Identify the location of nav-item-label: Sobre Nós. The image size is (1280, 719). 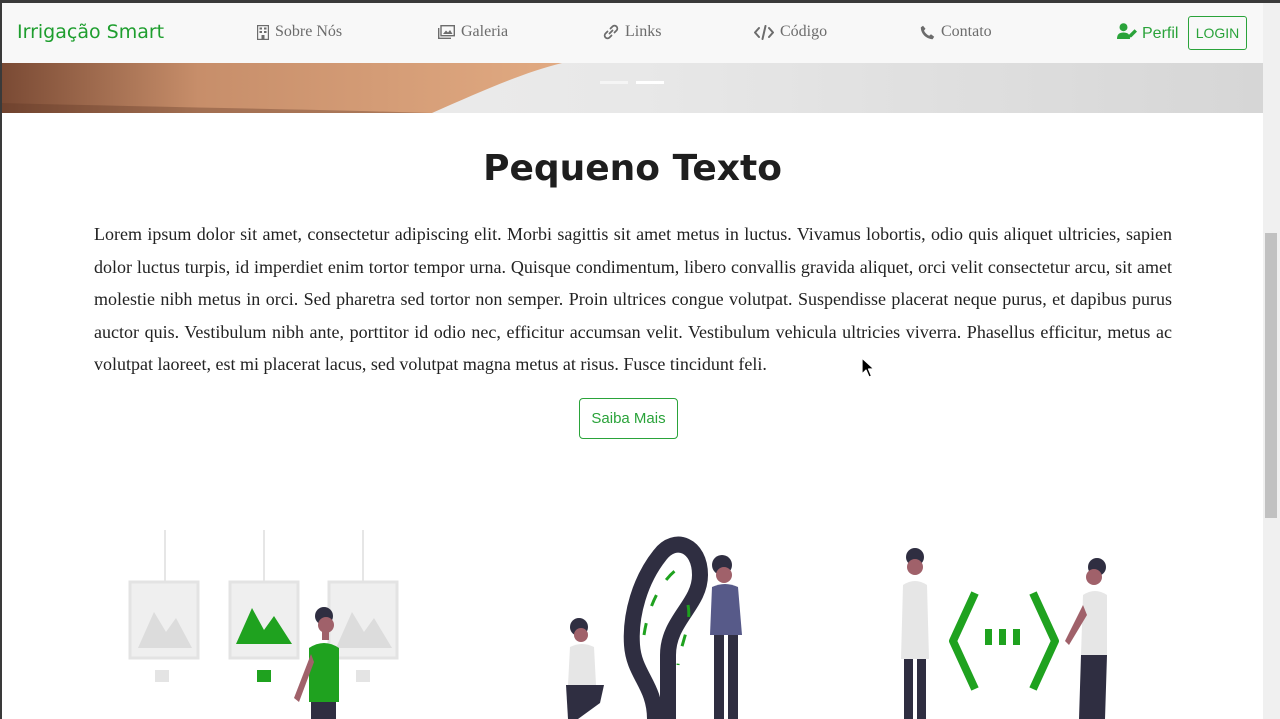
(309, 31).